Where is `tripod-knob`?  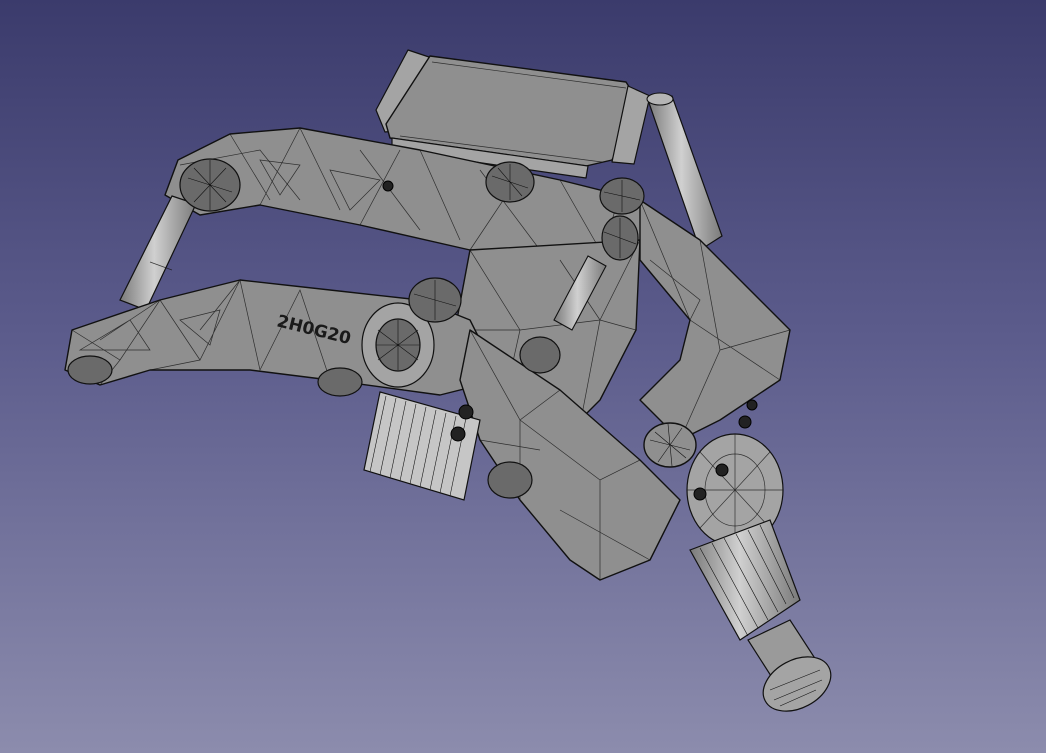 tripod-knob is located at coordinates (760, 615).